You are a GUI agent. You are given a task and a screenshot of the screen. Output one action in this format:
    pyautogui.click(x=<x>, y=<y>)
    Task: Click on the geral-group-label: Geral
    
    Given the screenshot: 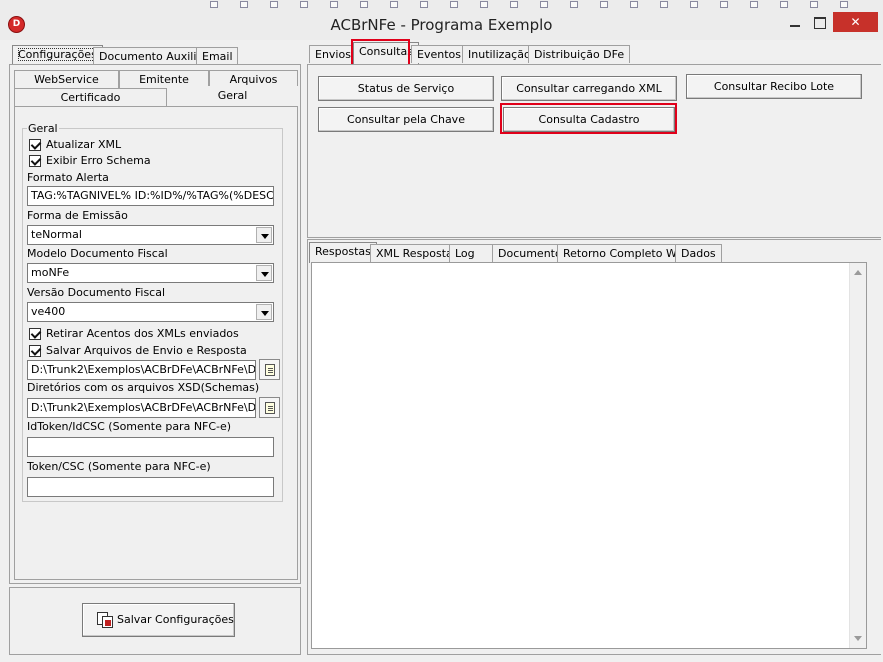 What is the action you would take?
    pyautogui.click(x=43, y=128)
    